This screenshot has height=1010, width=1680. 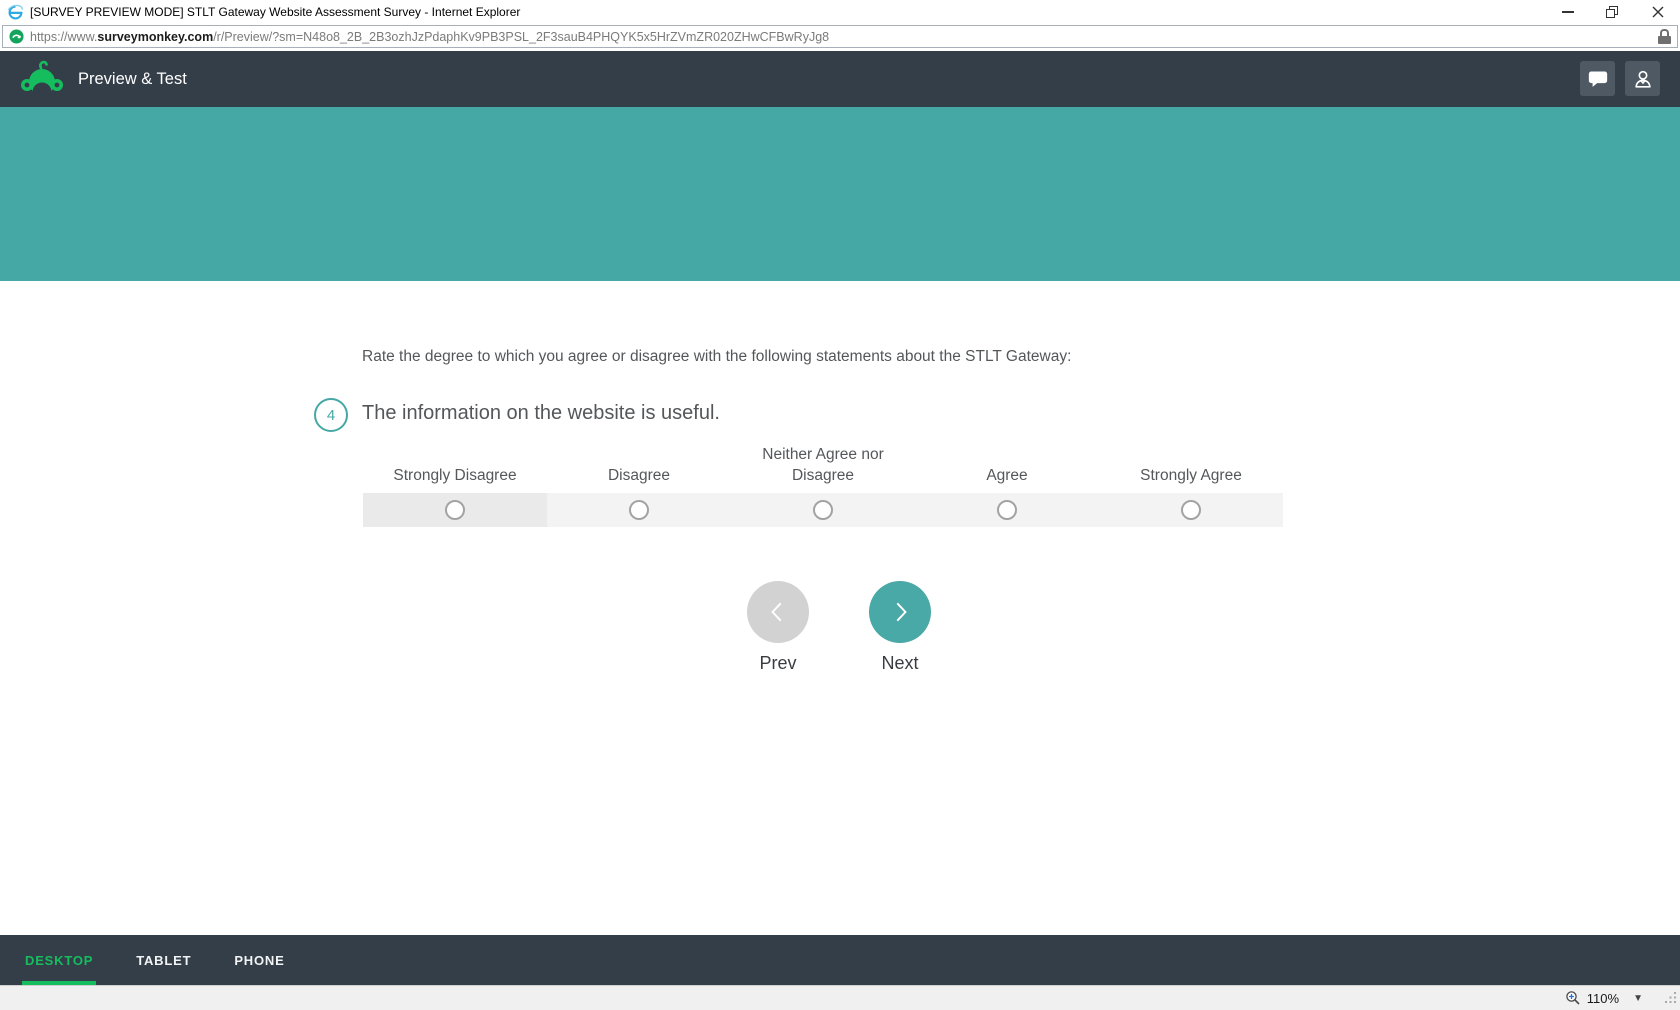 I want to click on account-button, so click(x=1642, y=78).